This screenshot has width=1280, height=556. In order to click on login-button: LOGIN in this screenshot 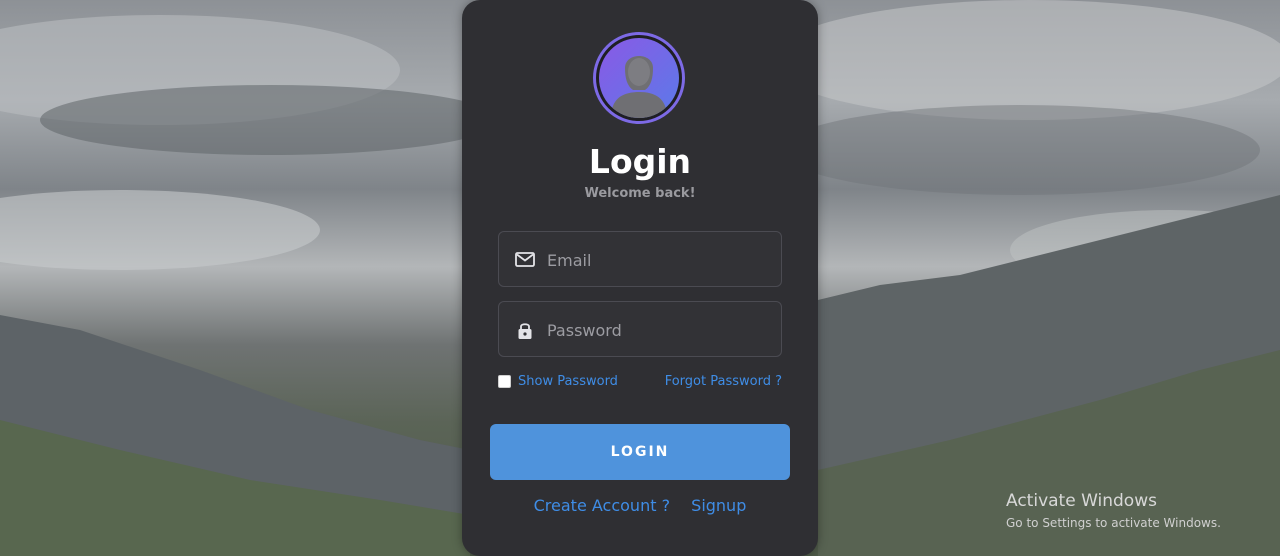, I will do `click(640, 452)`.